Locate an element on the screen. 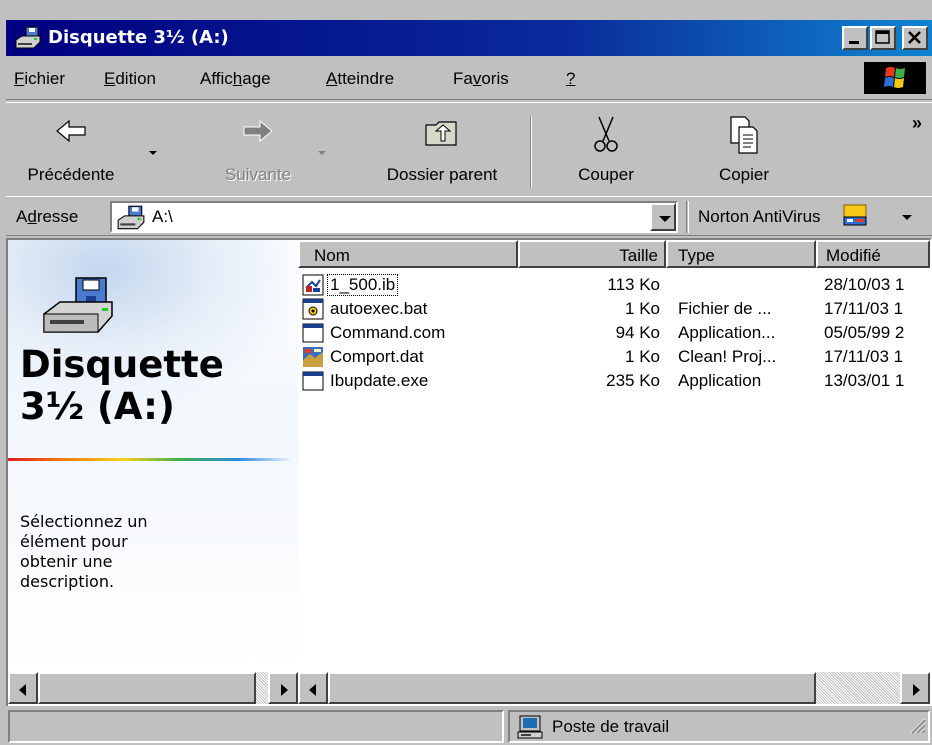 The width and height of the screenshot is (932, 745). menu-favoris: Favoris is located at coordinates (481, 79).